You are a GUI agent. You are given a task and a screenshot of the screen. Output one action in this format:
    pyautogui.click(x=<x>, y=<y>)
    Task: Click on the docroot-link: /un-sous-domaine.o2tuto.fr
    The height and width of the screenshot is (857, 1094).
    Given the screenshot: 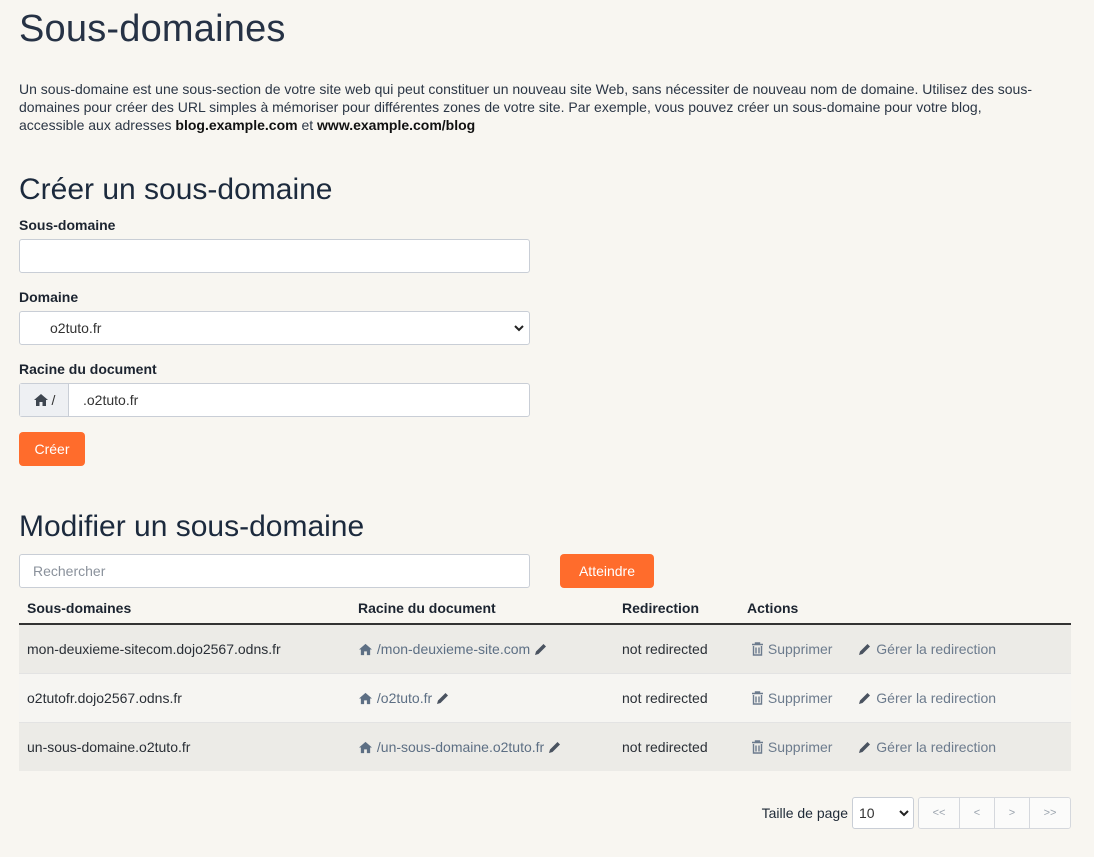 What is the action you would take?
    pyautogui.click(x=453, y=747)
    